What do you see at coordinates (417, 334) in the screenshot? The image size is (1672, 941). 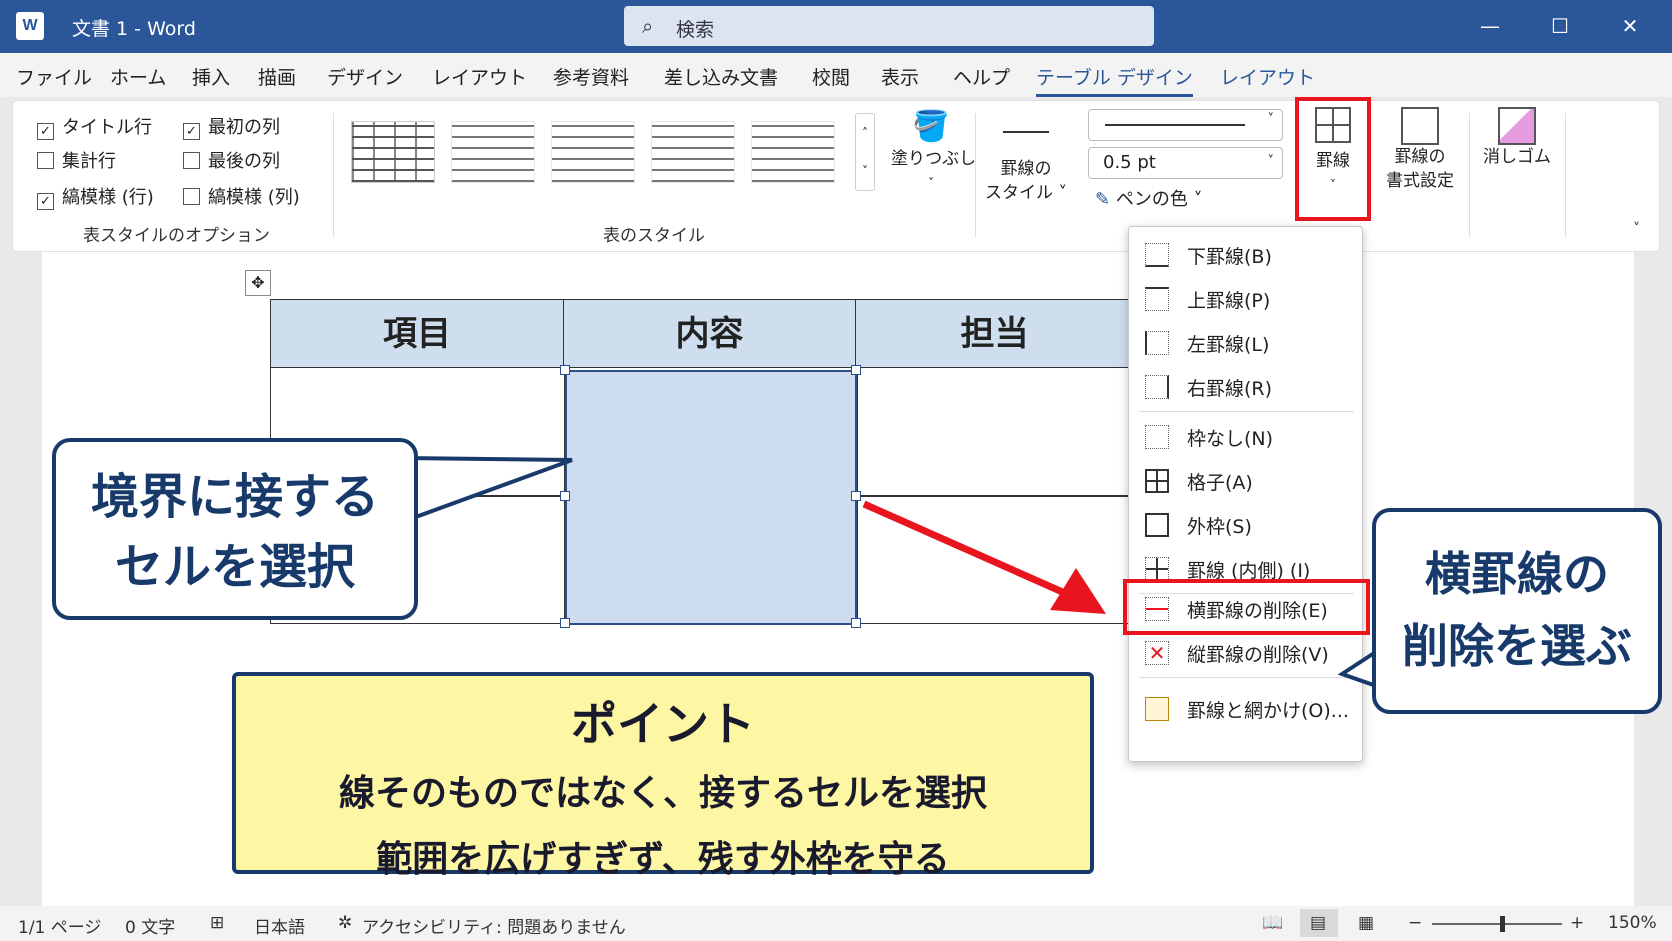 I see `header-cell-item: 項目` at bounding box center [417, 334].